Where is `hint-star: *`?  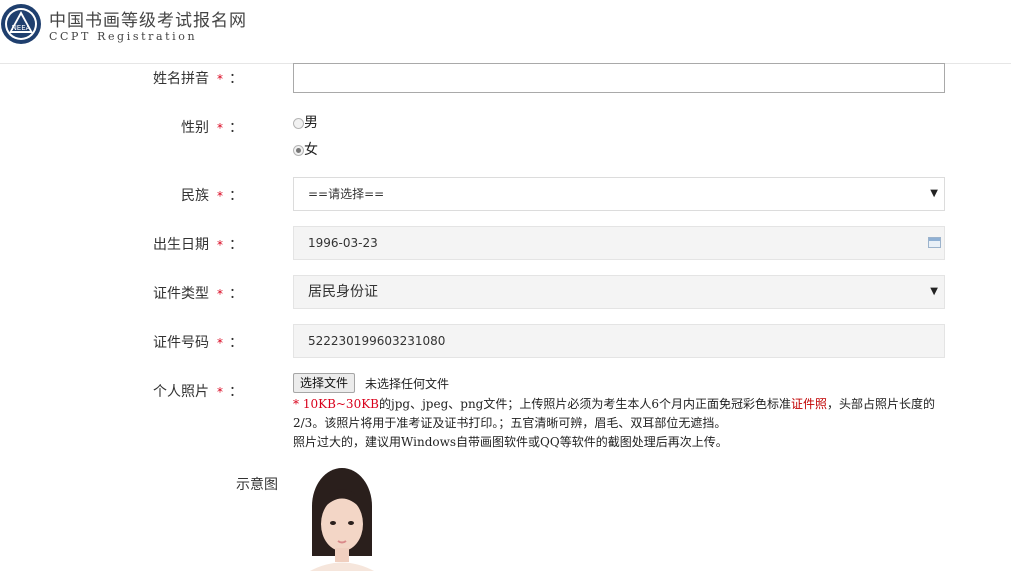
hint-star: * is located at coordinates (296, 404).